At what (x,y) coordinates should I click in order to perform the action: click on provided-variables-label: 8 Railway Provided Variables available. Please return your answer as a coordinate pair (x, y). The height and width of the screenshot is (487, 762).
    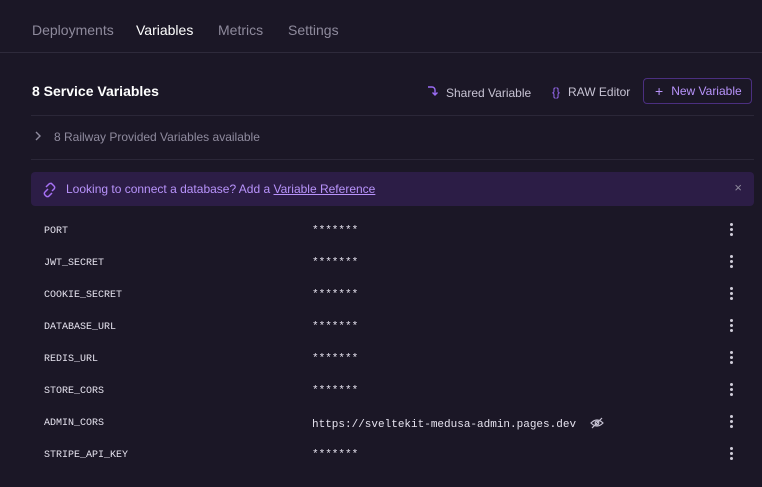
    Looking at the image, I should click on (157, 137).